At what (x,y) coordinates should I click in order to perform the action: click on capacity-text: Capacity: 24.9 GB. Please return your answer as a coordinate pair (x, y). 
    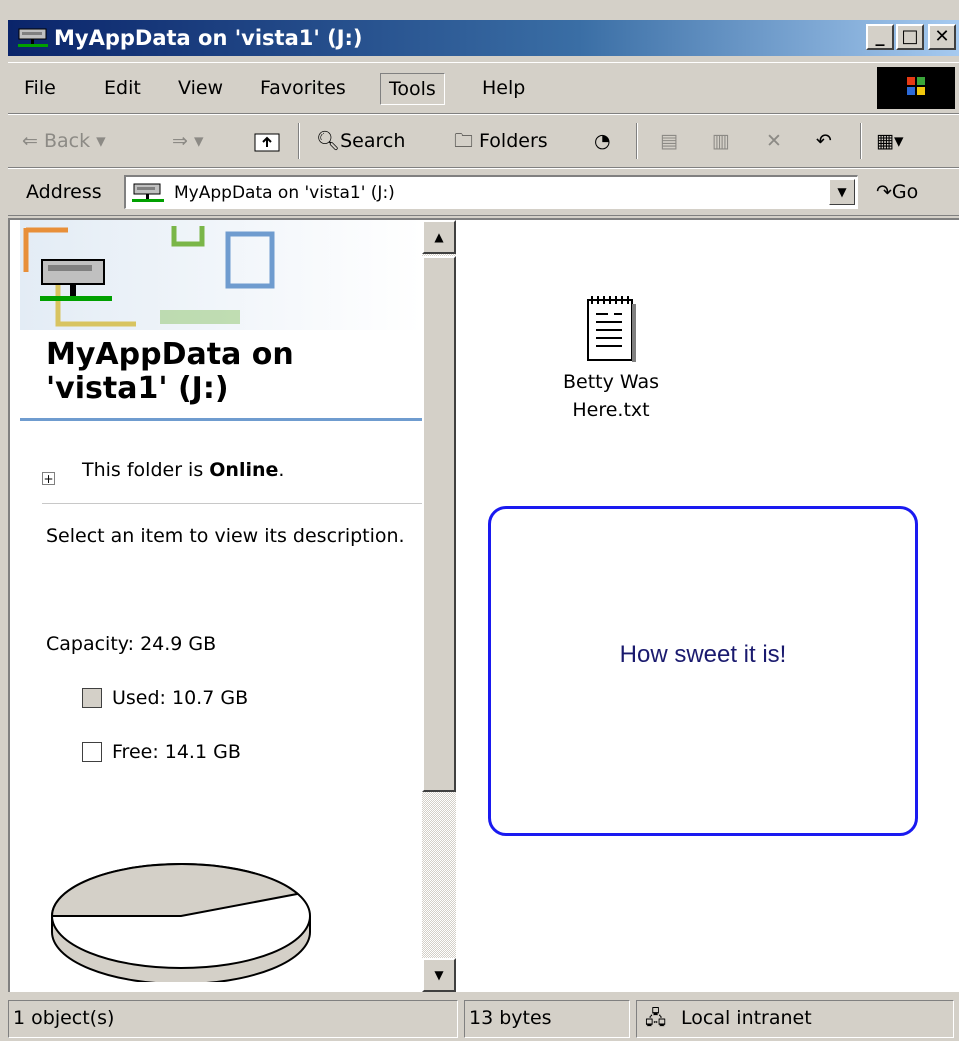
    Looking at the image, I should click on (131, 644).